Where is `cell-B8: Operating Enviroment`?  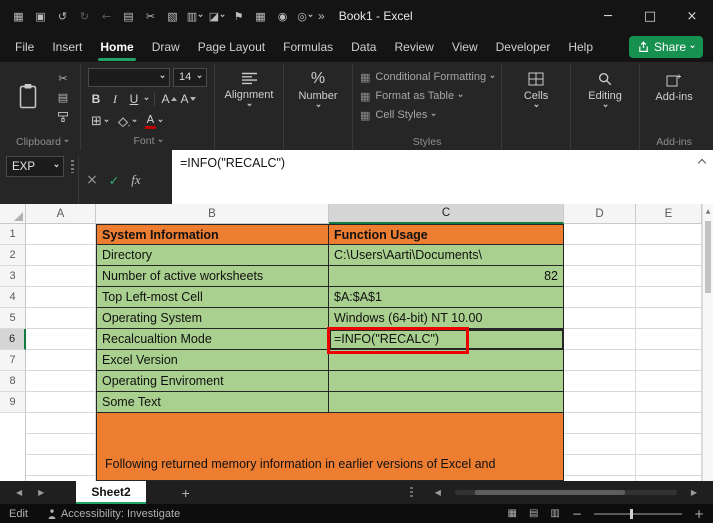 cell-B8: Operating Enviroment is located at coordinates (212, 381).